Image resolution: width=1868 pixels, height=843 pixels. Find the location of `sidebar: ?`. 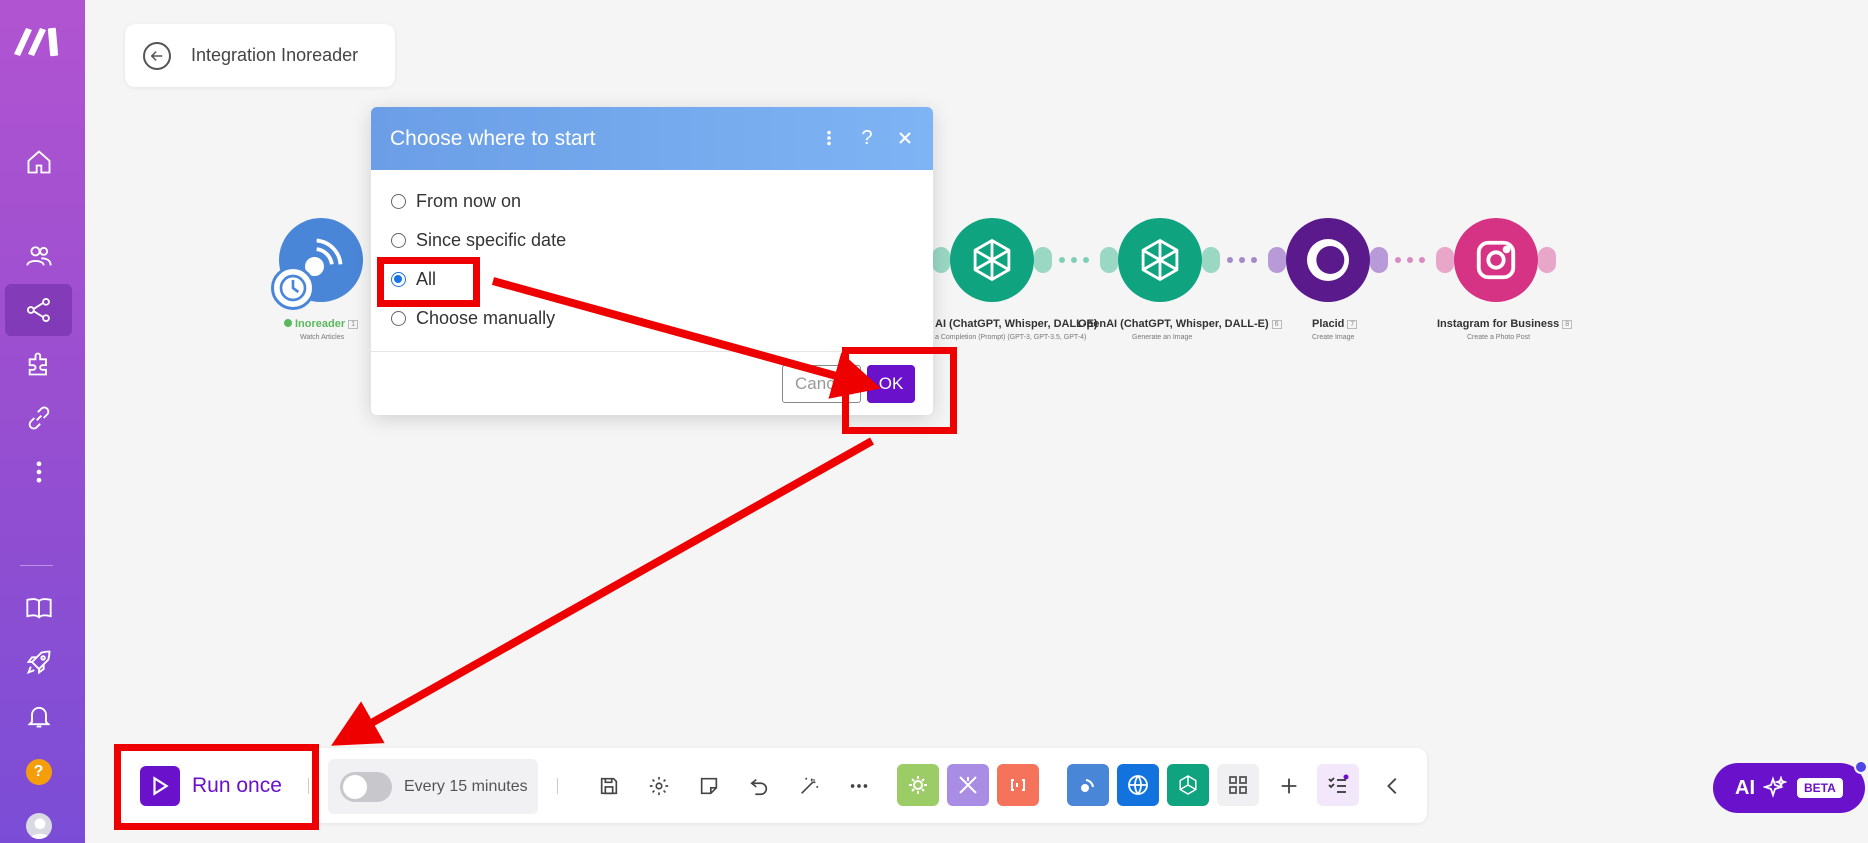

sidebar: ? is located at coordinates (42, 421).